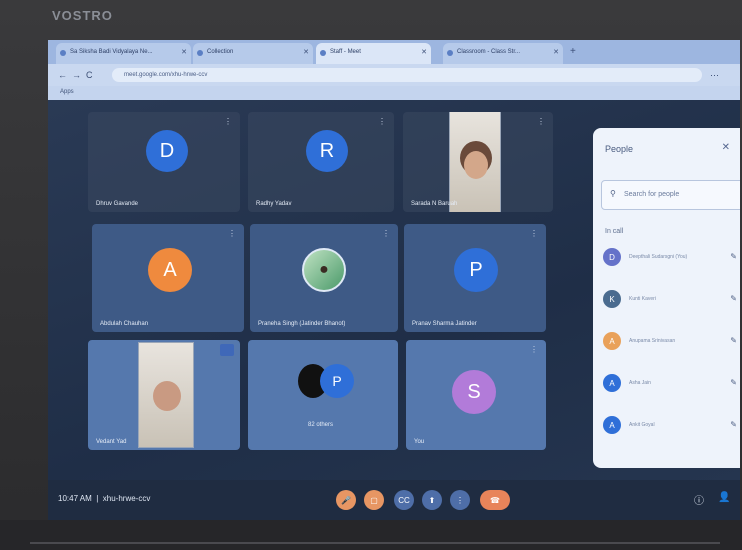  What do you see at coordinates (503, 53) in the screenshot?
I see `tab-classroom: Classroom - Class Str... ✕` at bounding box center [503, 53].